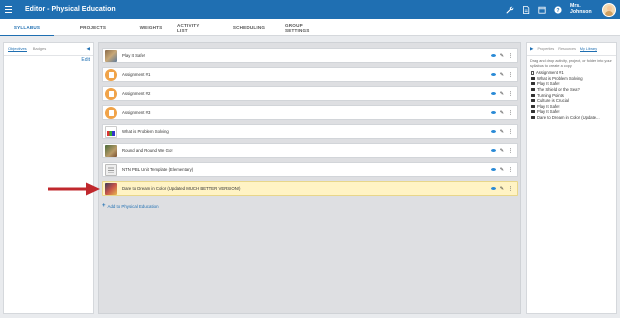  I want to click on syllabus-item: What is Problem Solving ✎ ⋮, so click(310, 131).